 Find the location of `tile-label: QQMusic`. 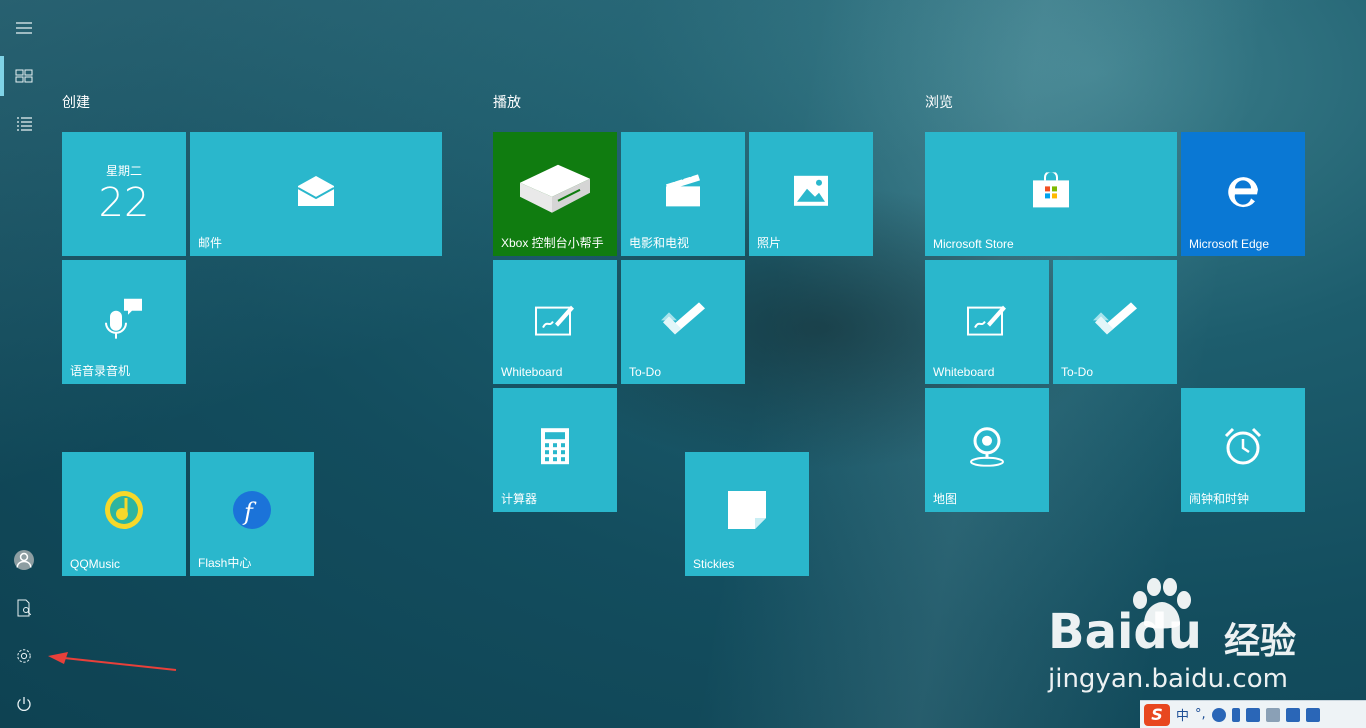

tile-label: QQMusic is located at coordinates (95, 564).